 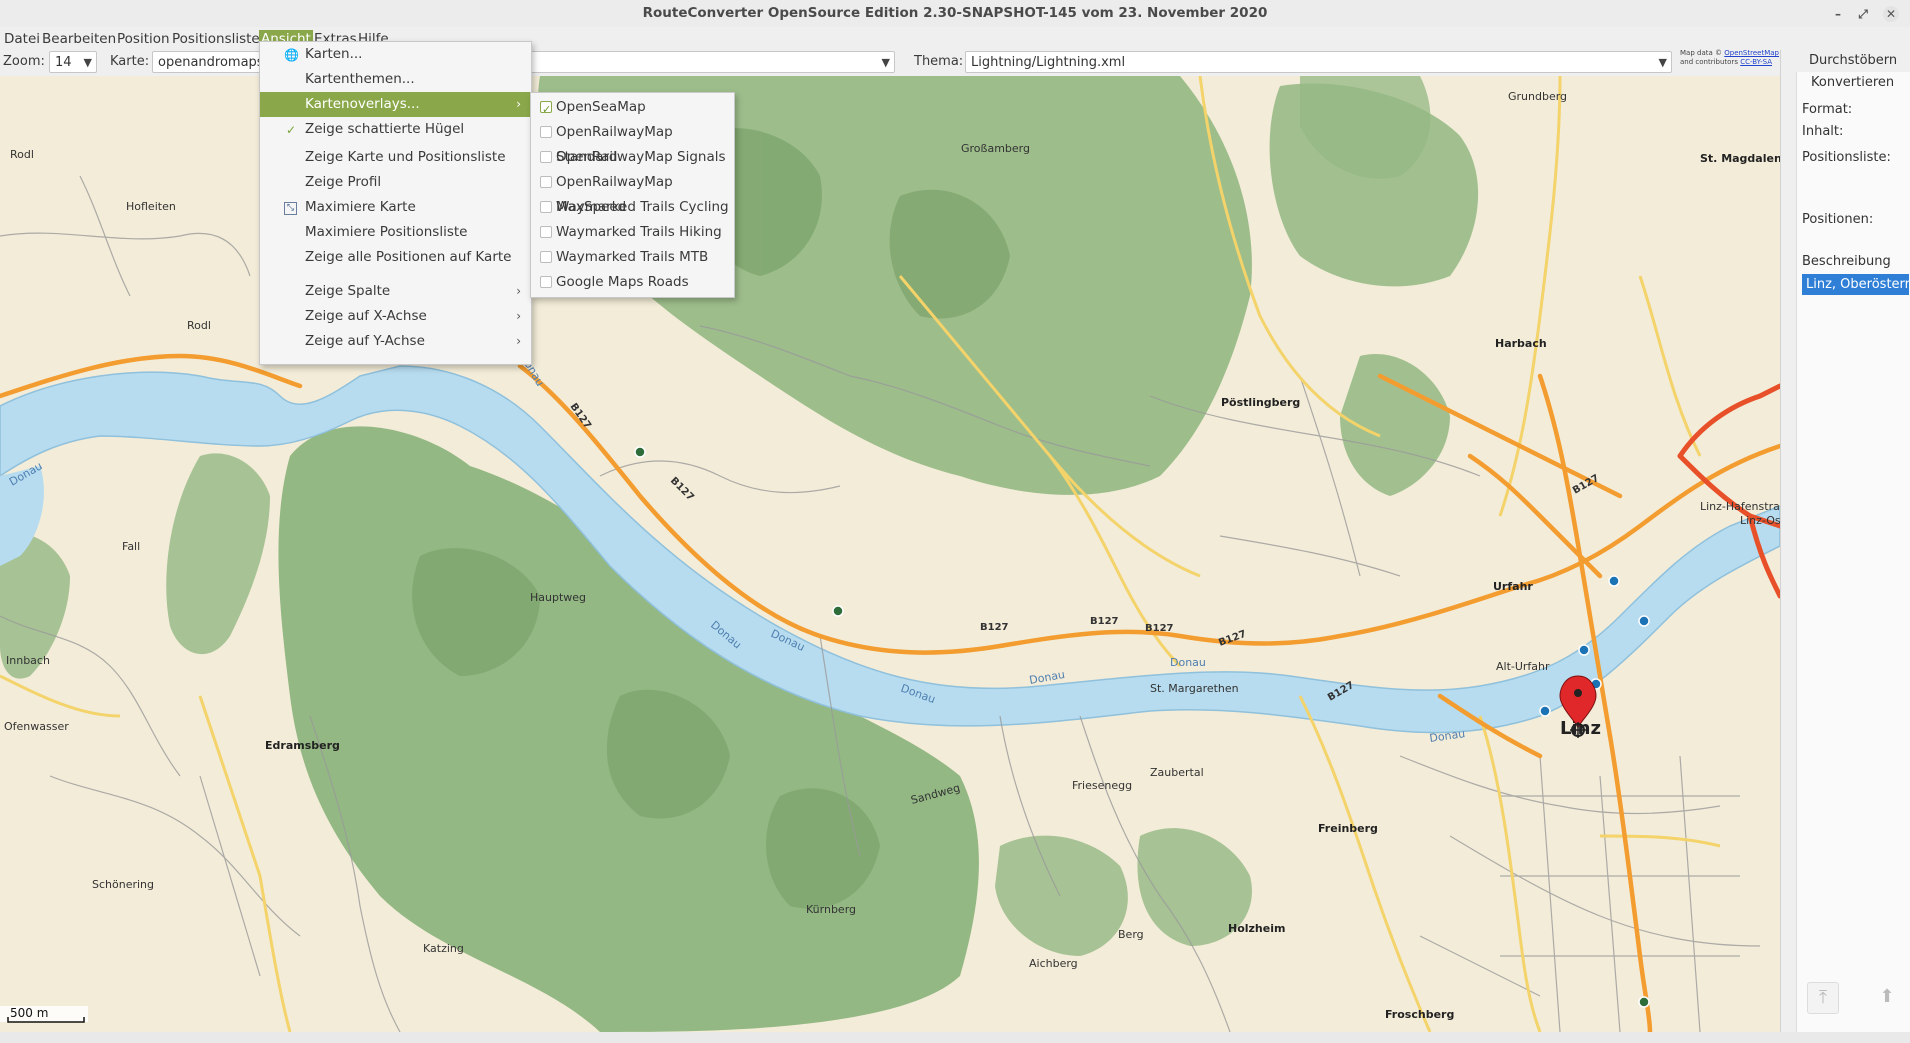 I want to click on attribution-osm-link: OpenStreetMap, so click(x=1751, y=53).